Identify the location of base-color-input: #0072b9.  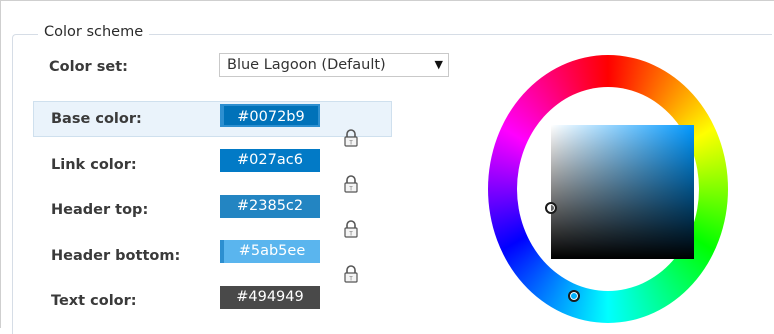
(270, 115).